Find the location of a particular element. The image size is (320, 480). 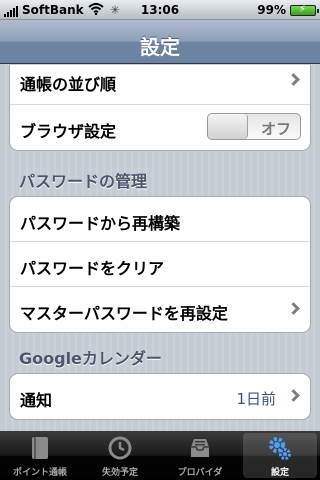

browser-settings-switch: オフ is located at coordinates (254, 126).